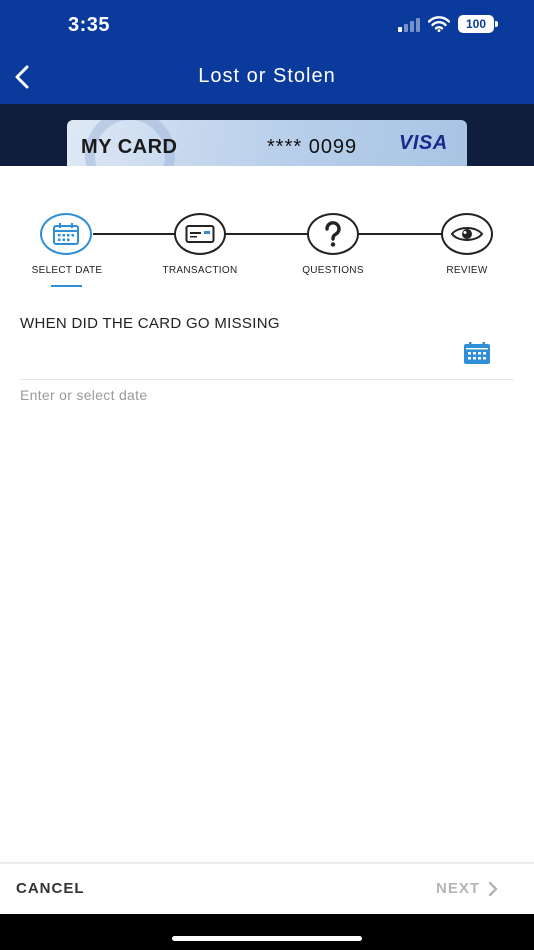  I want to click on step-label-select-date: SELECT DATE, so click(67, 270).